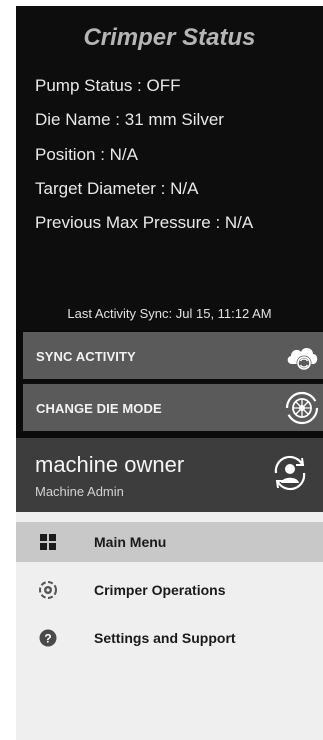  Describe the element at coordinates (169, 37) in the screenshot. I see `page-title: Crimper Status` at that location.